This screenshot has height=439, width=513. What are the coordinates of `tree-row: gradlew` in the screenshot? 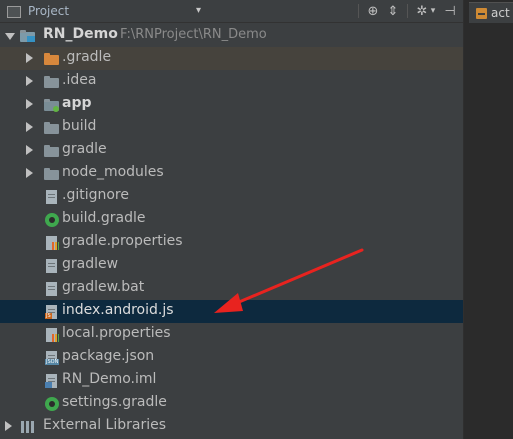 It's located at (231, 265).